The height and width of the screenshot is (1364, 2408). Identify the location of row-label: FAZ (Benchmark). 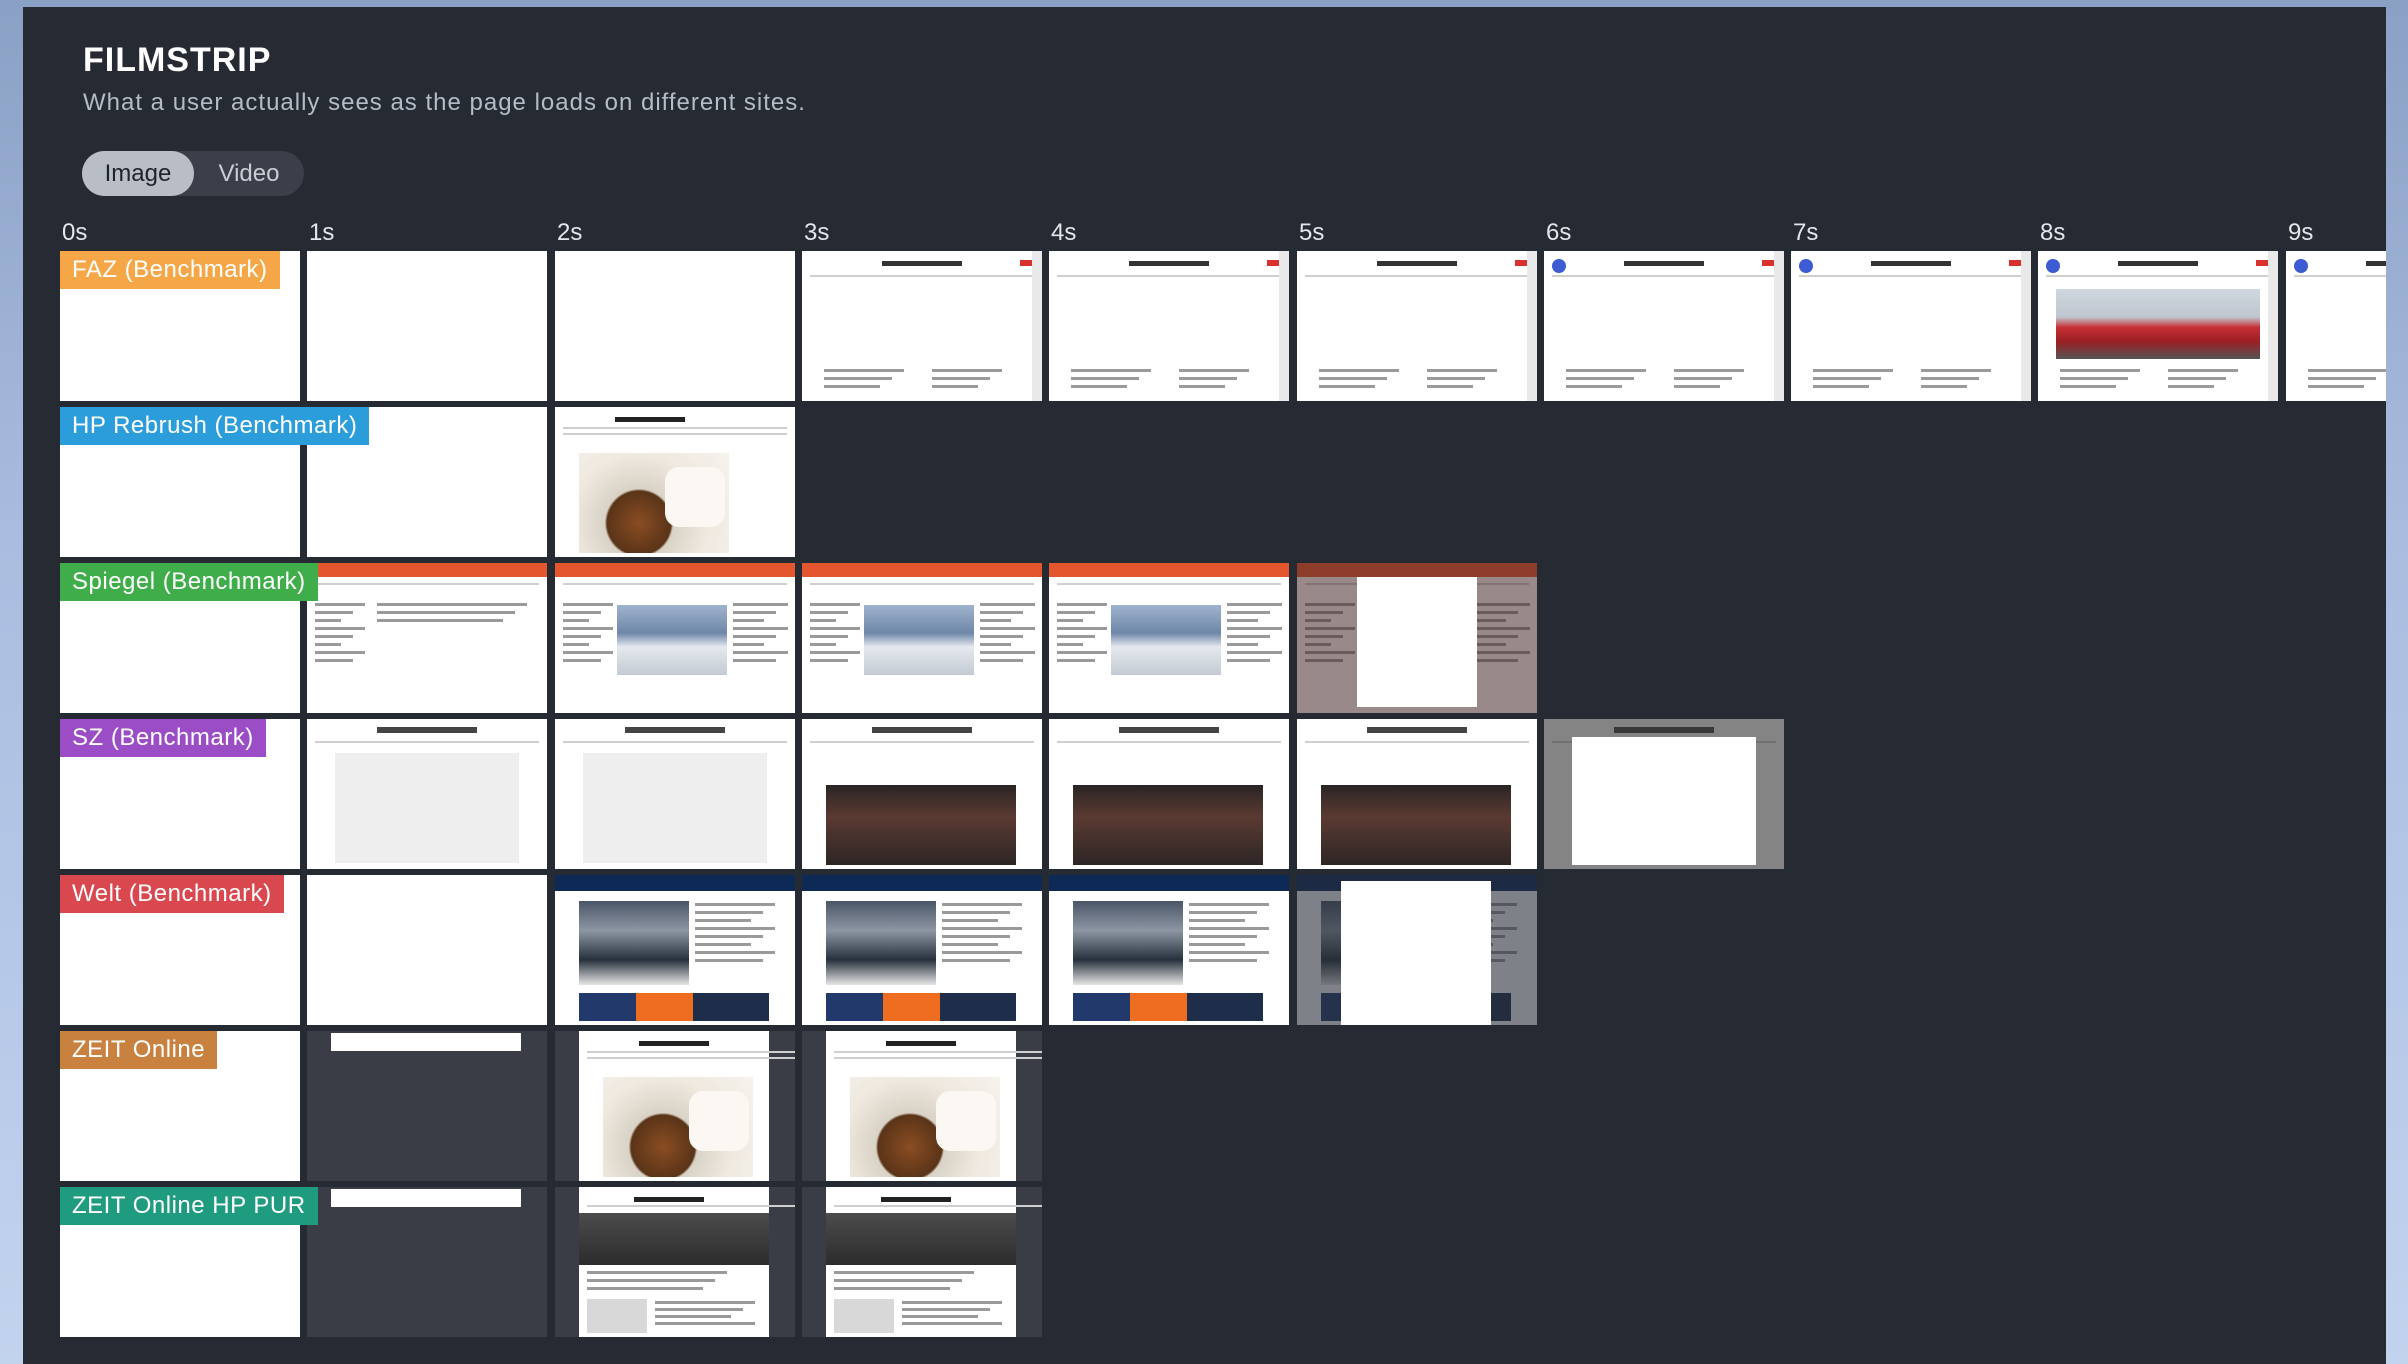
(170, 270).